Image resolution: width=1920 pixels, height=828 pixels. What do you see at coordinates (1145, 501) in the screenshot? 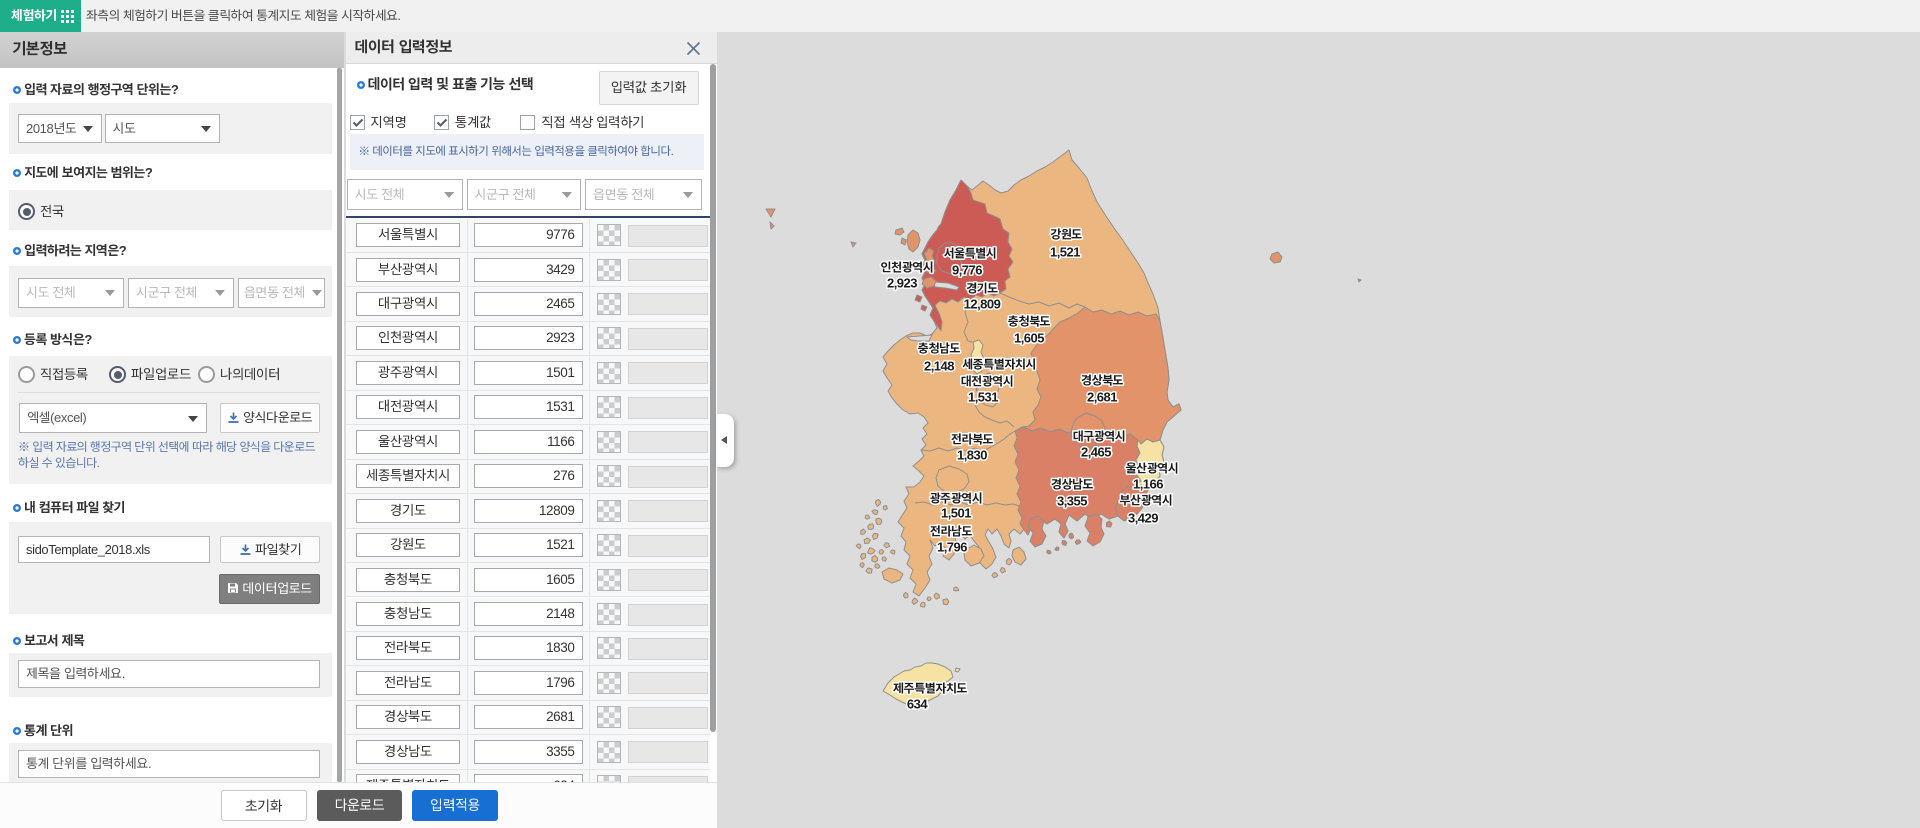
I see `svg-text: 부산광역시` at bounding box center [1145, 501].